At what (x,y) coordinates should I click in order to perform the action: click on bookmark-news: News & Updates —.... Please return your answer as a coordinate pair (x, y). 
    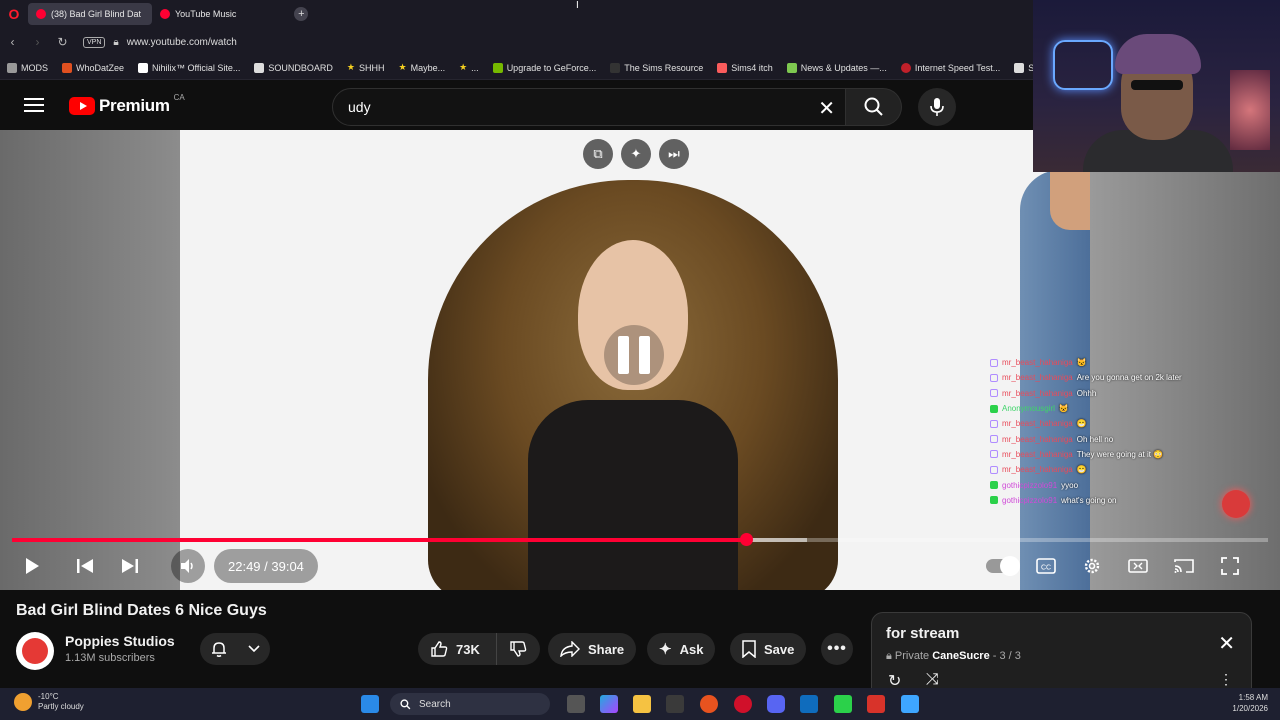
    Looking at the image, I should click on (837, 67).